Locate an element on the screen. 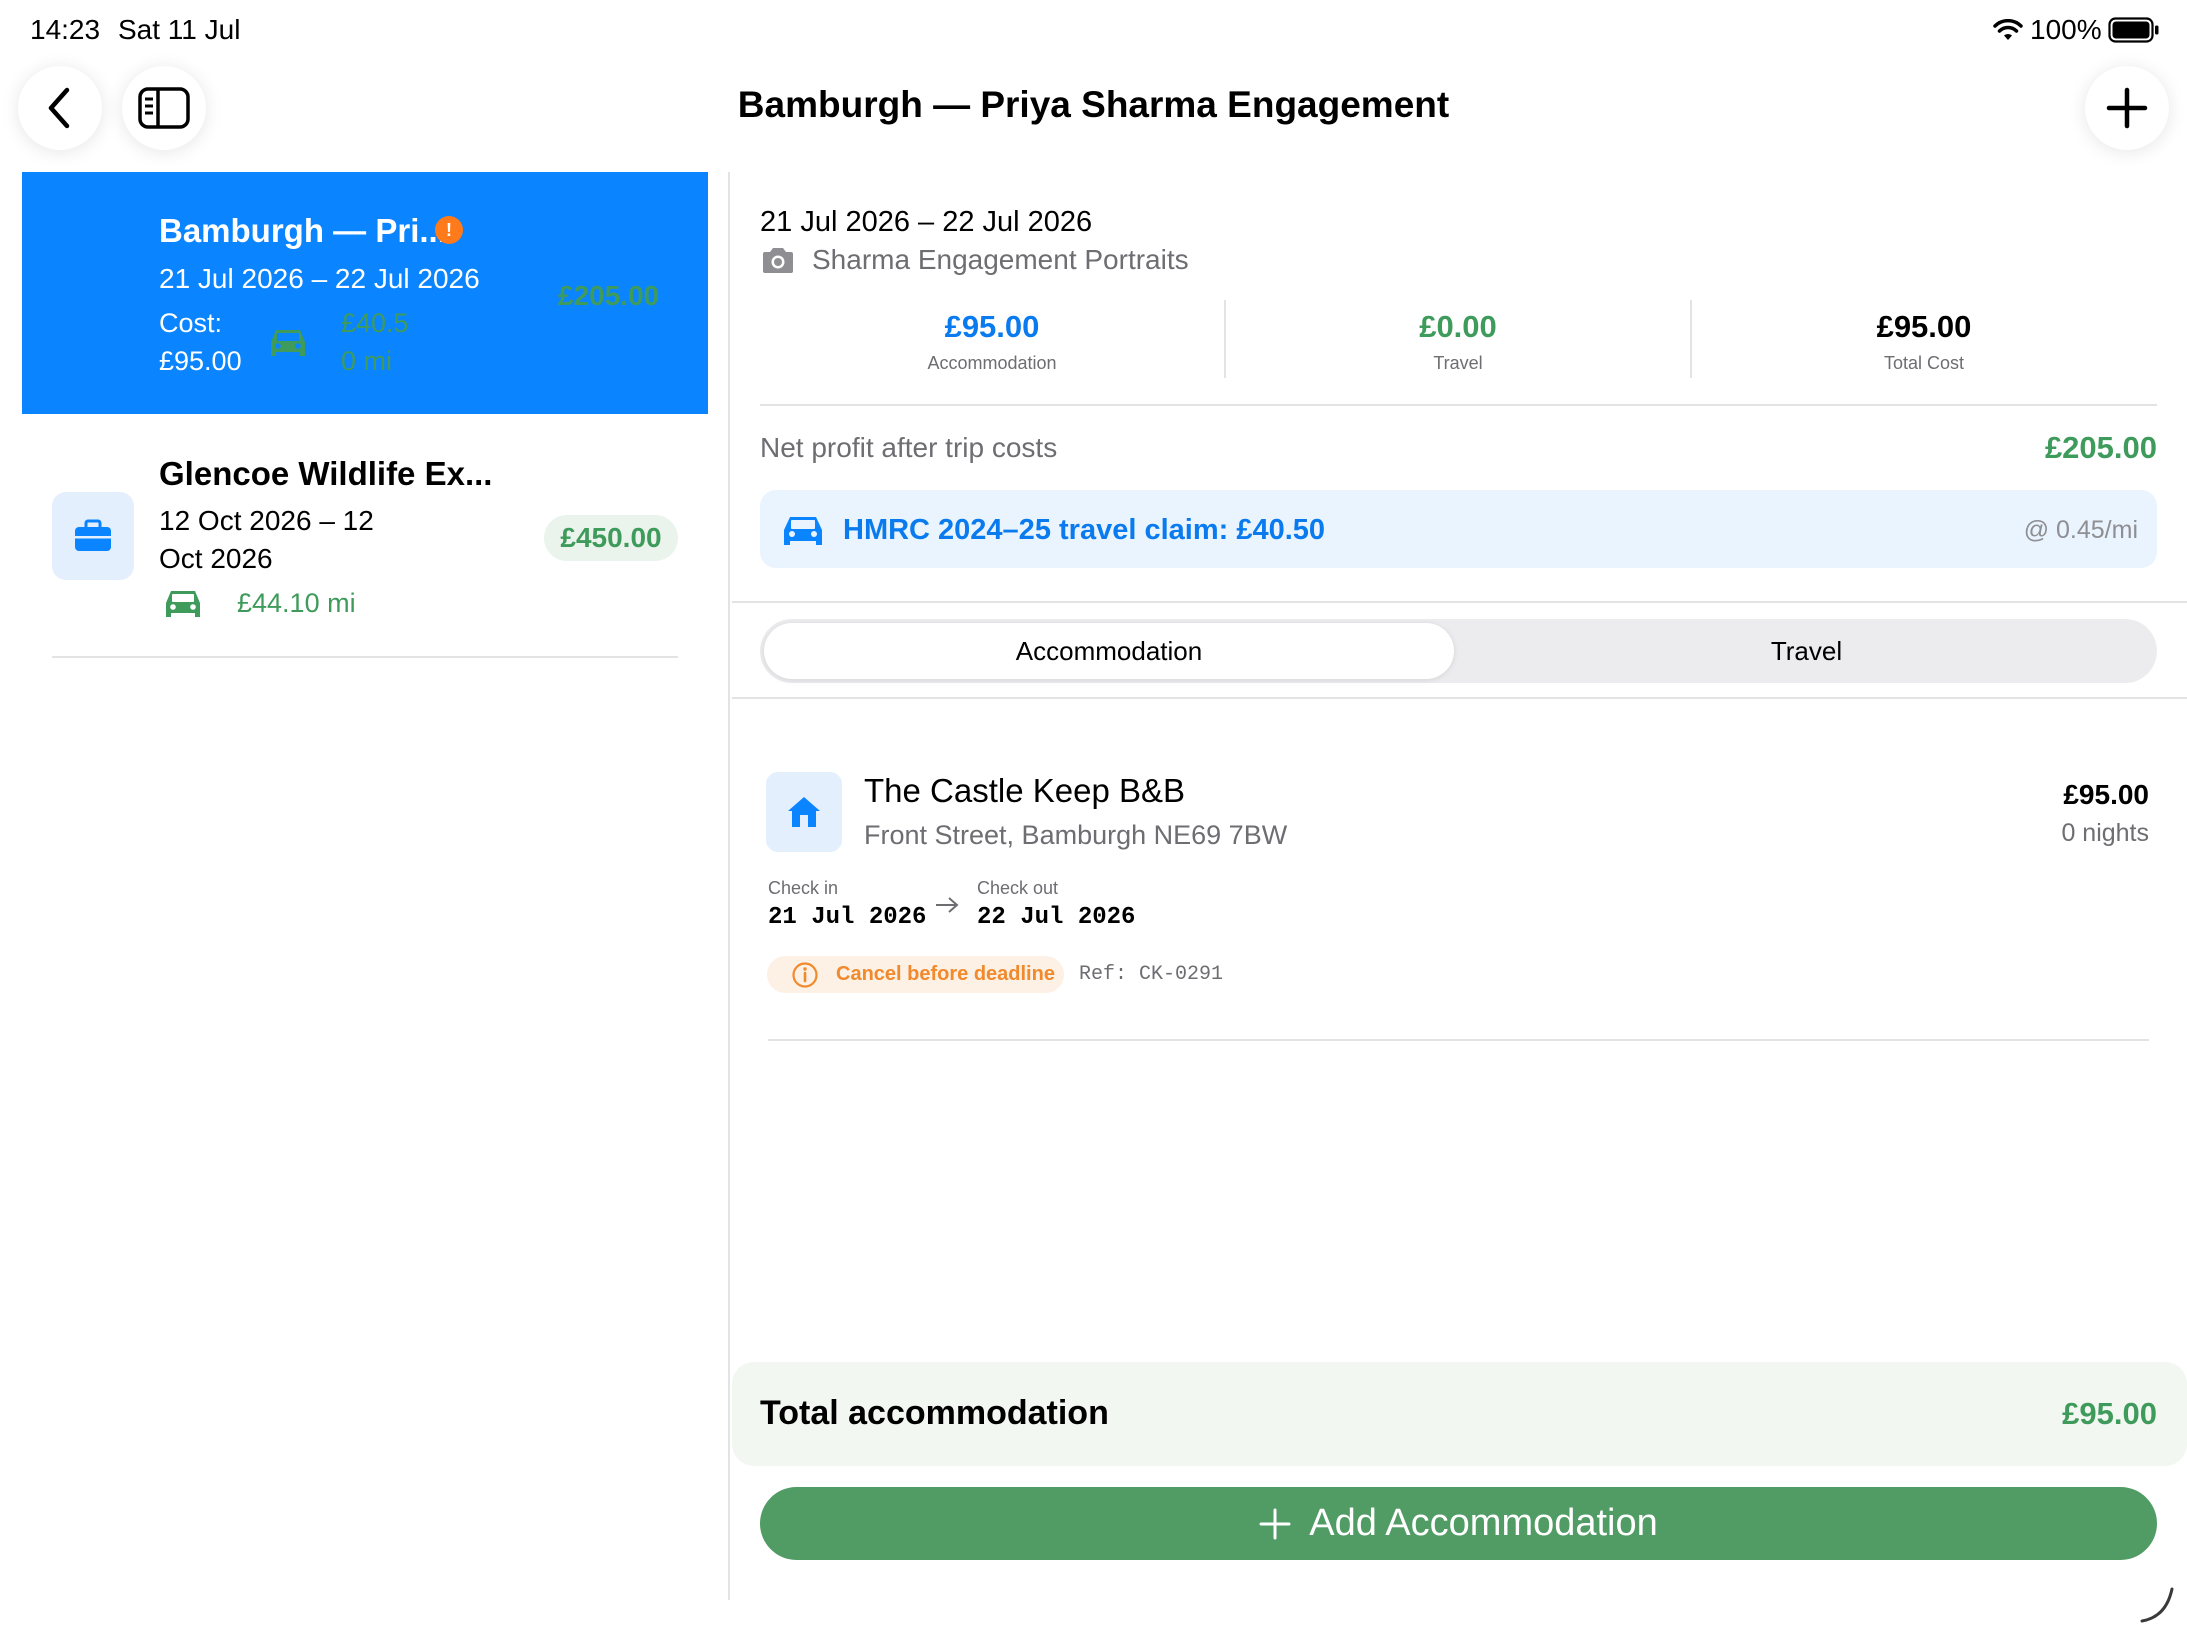 This screenshot has width=2187, height=1640. camera-icon is located at coordinates (778, 262).